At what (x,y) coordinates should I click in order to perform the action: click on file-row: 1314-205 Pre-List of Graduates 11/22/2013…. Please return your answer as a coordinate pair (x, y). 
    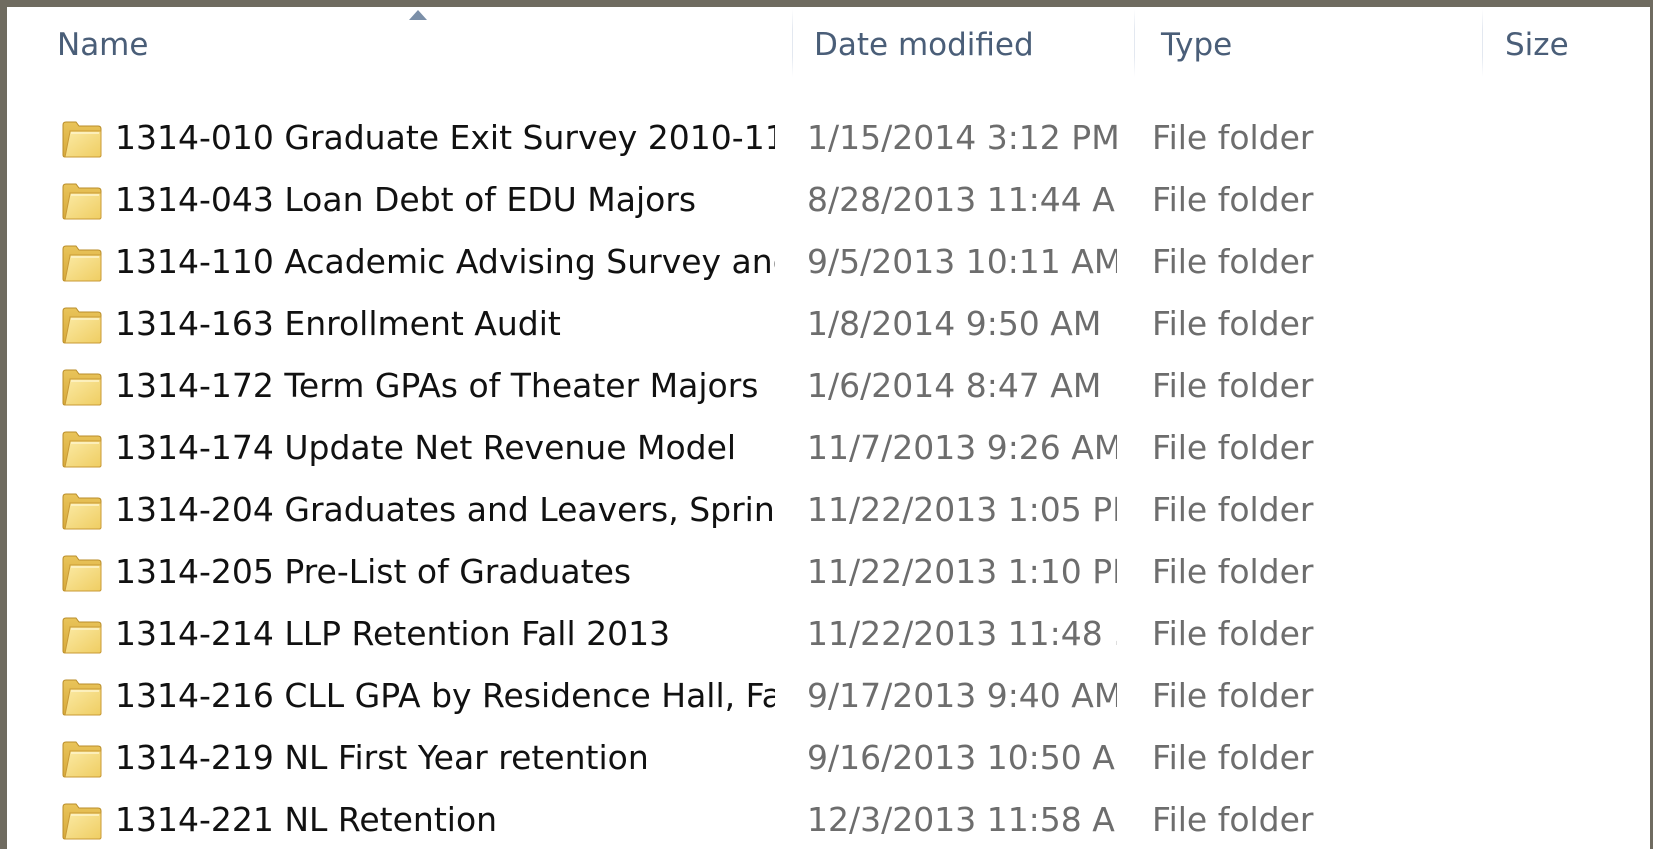
    Looking at the image, I should click on (828, 572).